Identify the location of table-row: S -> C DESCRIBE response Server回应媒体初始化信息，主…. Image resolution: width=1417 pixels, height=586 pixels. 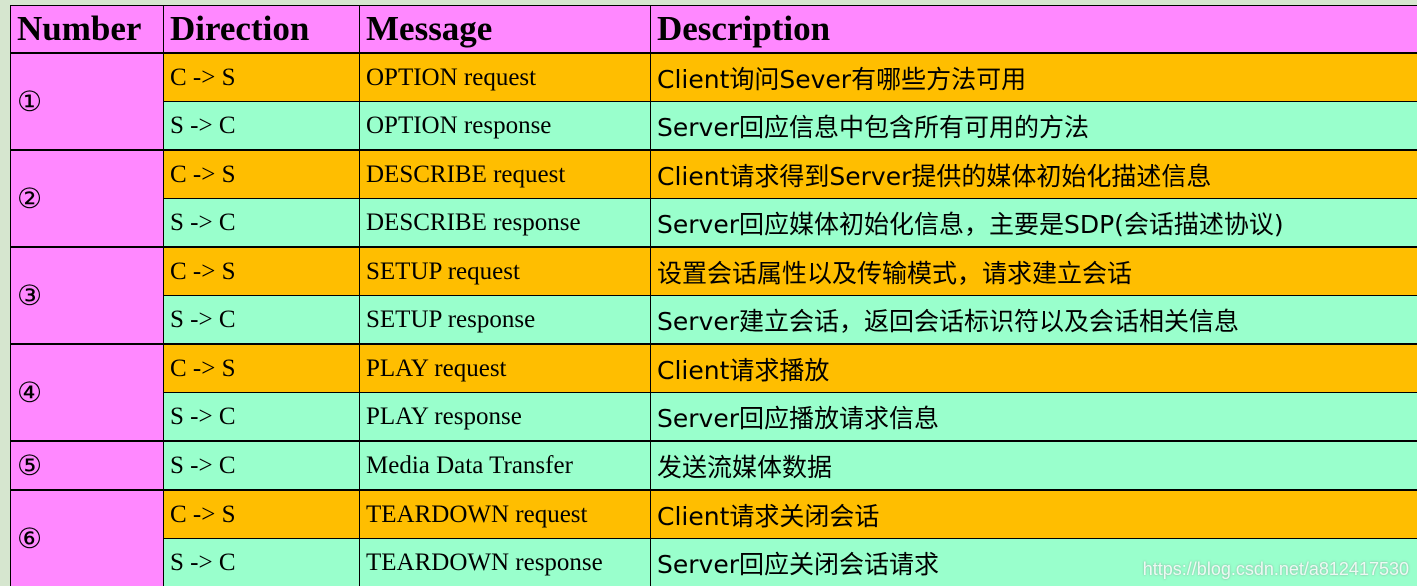
(714, 223).